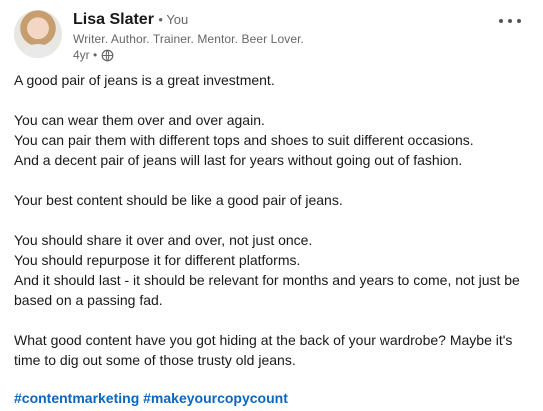 This screenshot has height=411, width=543. I want to click on author-relation: • You, so click(173, 19).